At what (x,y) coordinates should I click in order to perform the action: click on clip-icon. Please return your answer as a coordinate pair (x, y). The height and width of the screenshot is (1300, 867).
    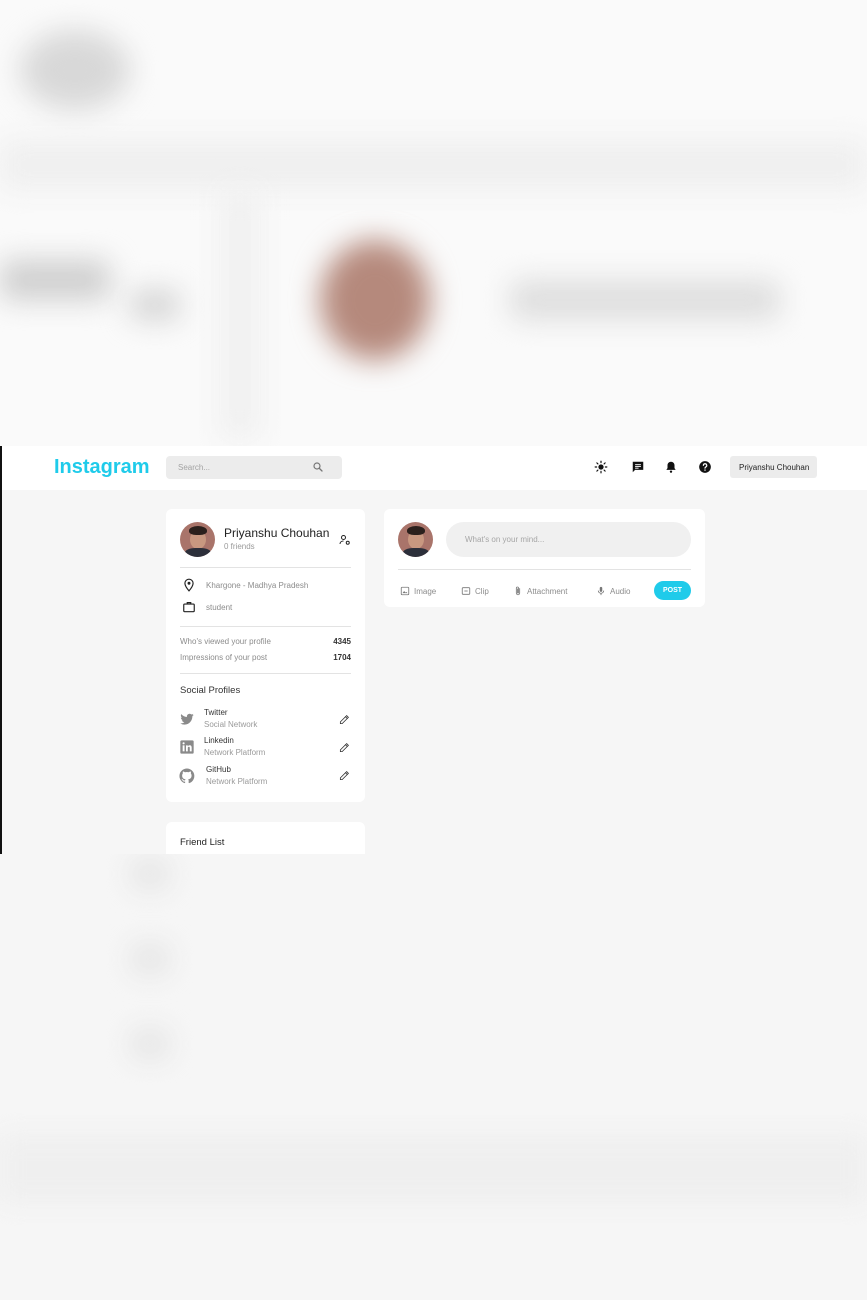
    Looking at the image, I should click on (466, 591).